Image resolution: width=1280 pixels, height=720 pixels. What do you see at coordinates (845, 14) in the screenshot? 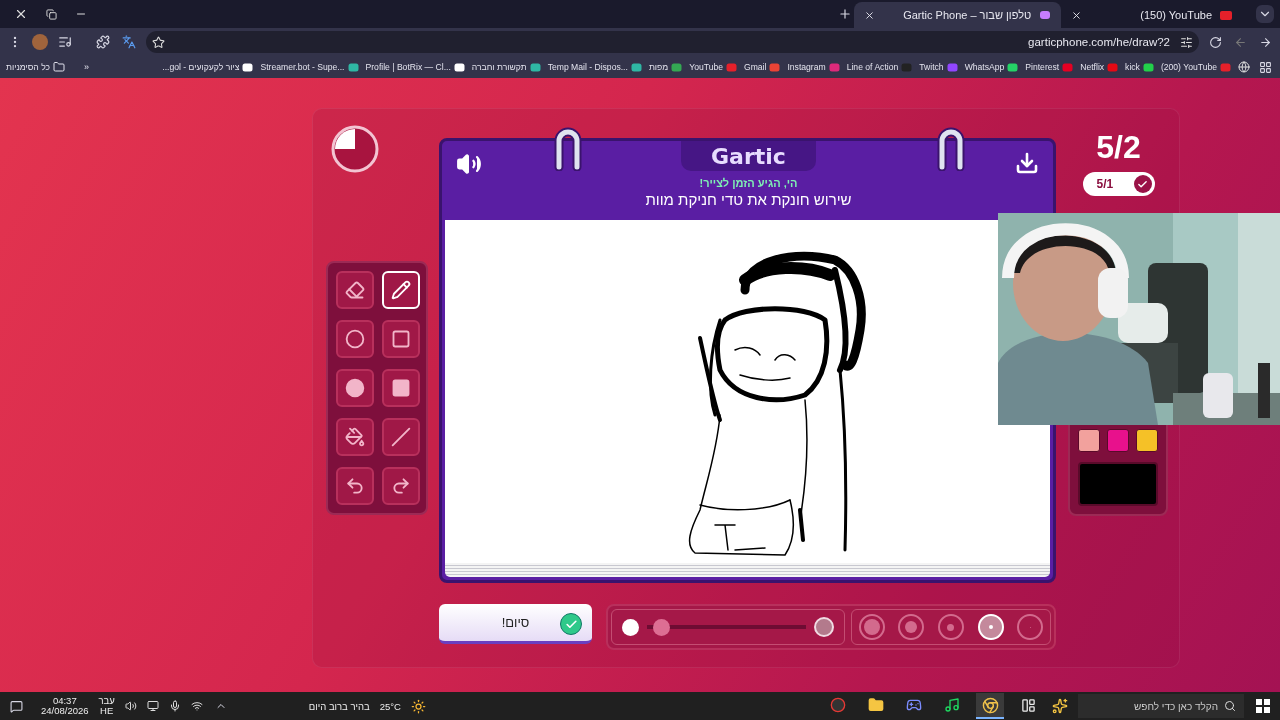
I see `plus-icon` at bounding box center [845, 14].